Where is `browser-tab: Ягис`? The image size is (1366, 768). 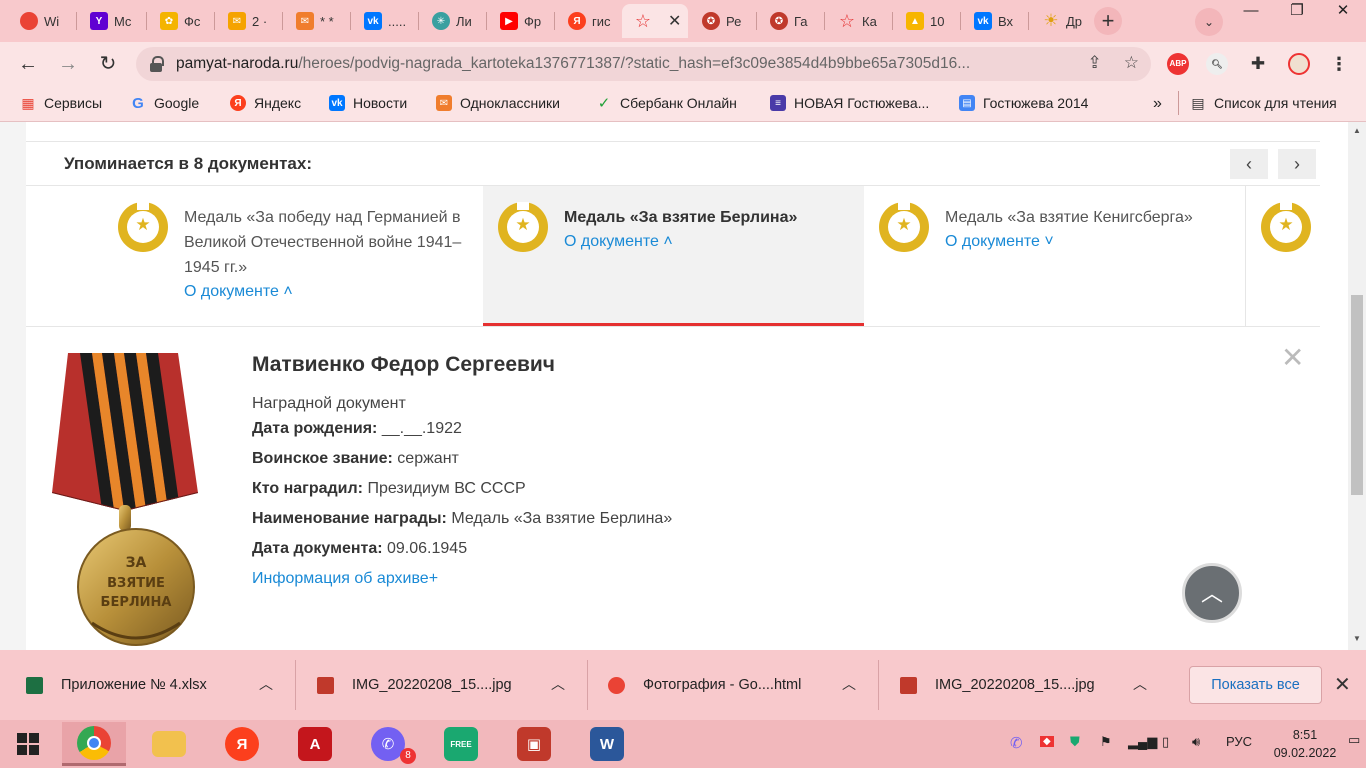 browser-tab: Ягис is located at coordinates (589, 21).